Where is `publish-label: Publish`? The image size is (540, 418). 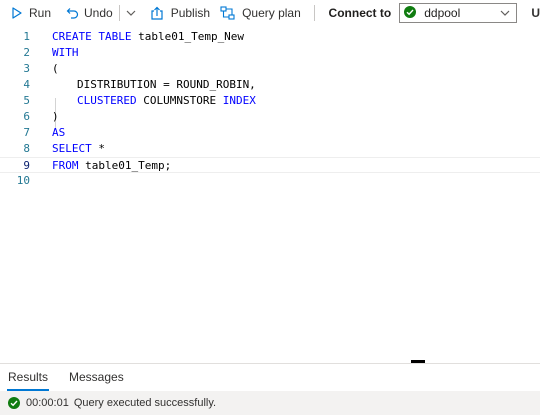 publish-label: Publish is located at coordinates (190, 13).